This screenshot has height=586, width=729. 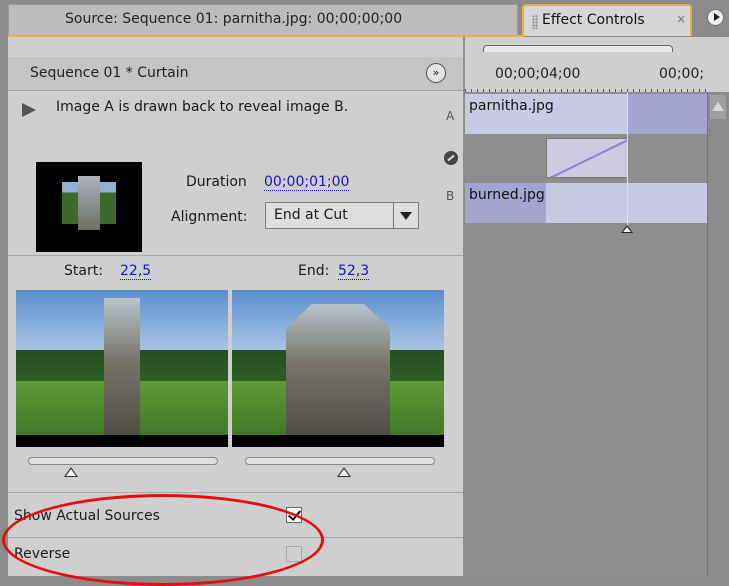 I want to click on transition-thumbnail, so click(x=89, y=207).